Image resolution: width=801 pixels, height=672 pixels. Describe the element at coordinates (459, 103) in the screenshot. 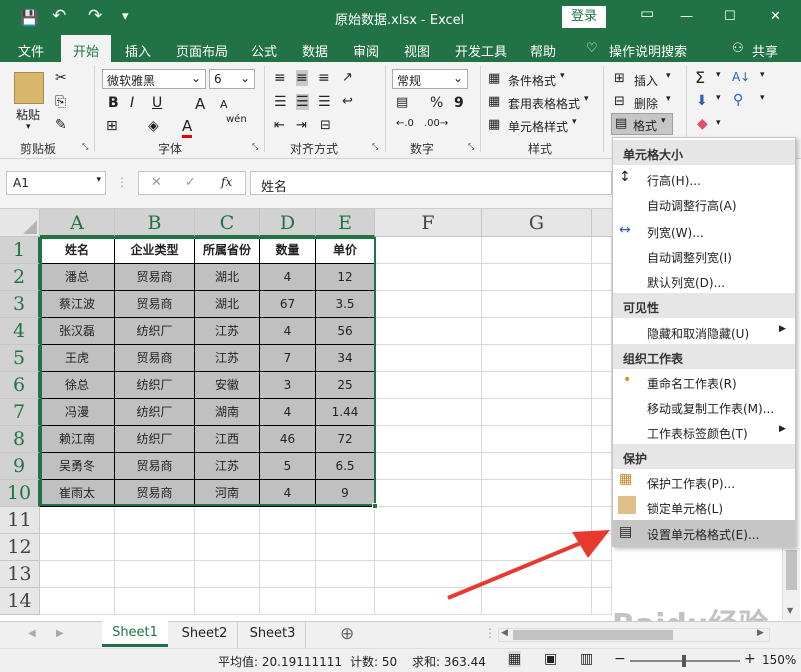

I see `comma-button: 9` at that location.